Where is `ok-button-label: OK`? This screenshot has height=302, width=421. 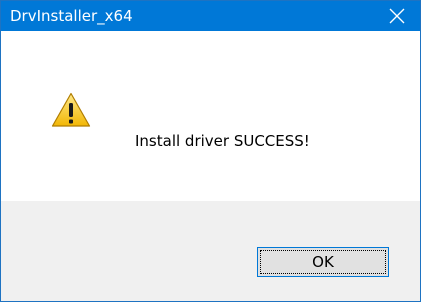 ok-button-label: OK is located at coordinates (323, 262).